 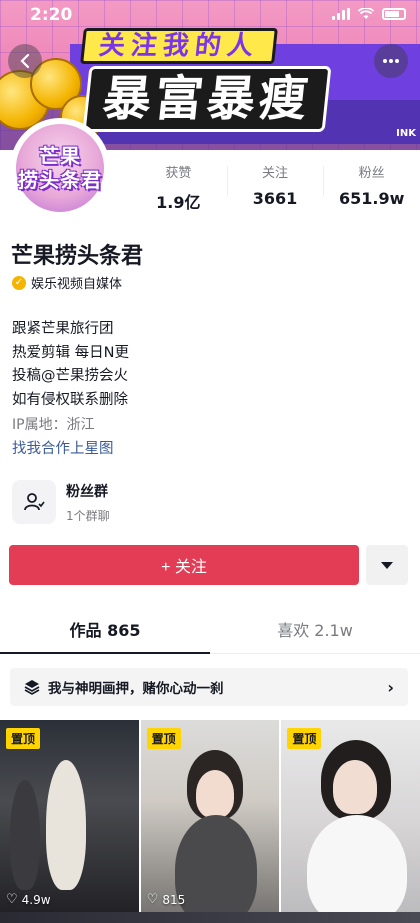 What do you see at coordinates (61, 502) in the screenshot?
I see `fans-group: 粉丝群 1个群聊` at bounding box center [61, 502].